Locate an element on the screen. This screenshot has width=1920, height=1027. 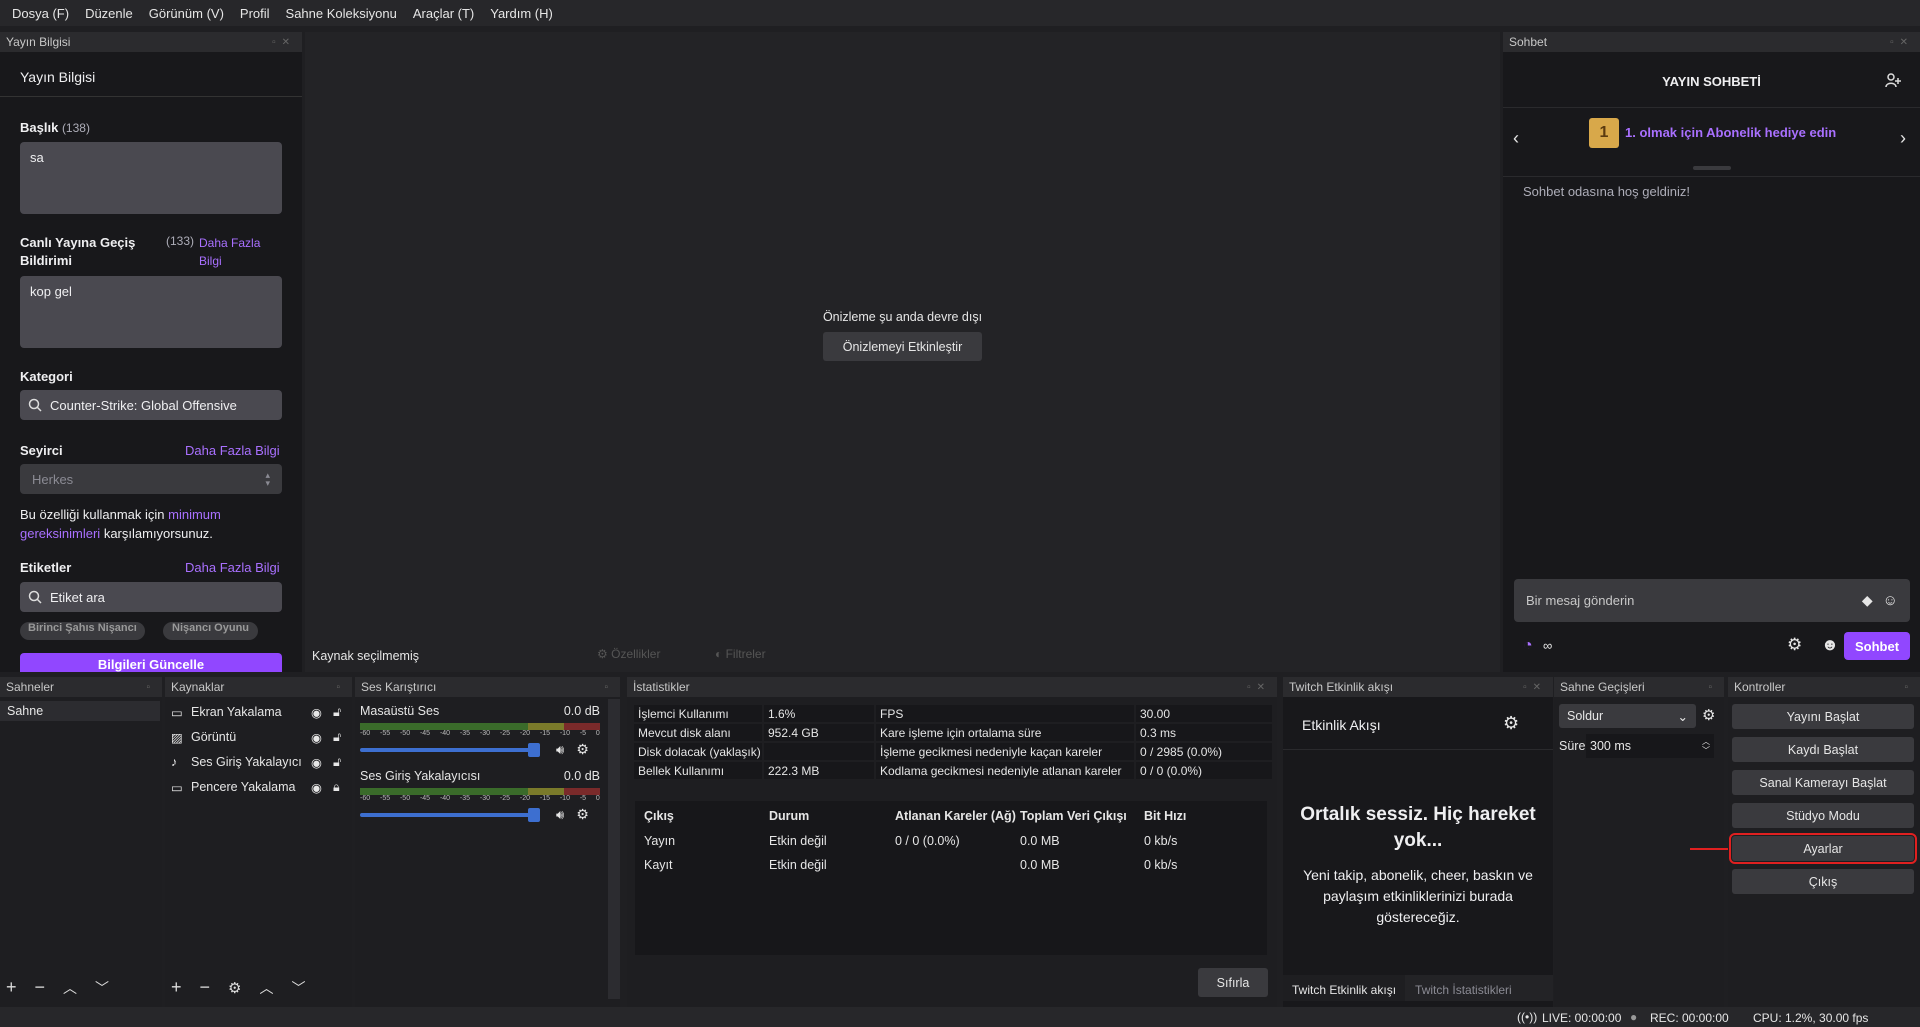
tags-search-input: Etiket ara is located at coordinates (151, 597).